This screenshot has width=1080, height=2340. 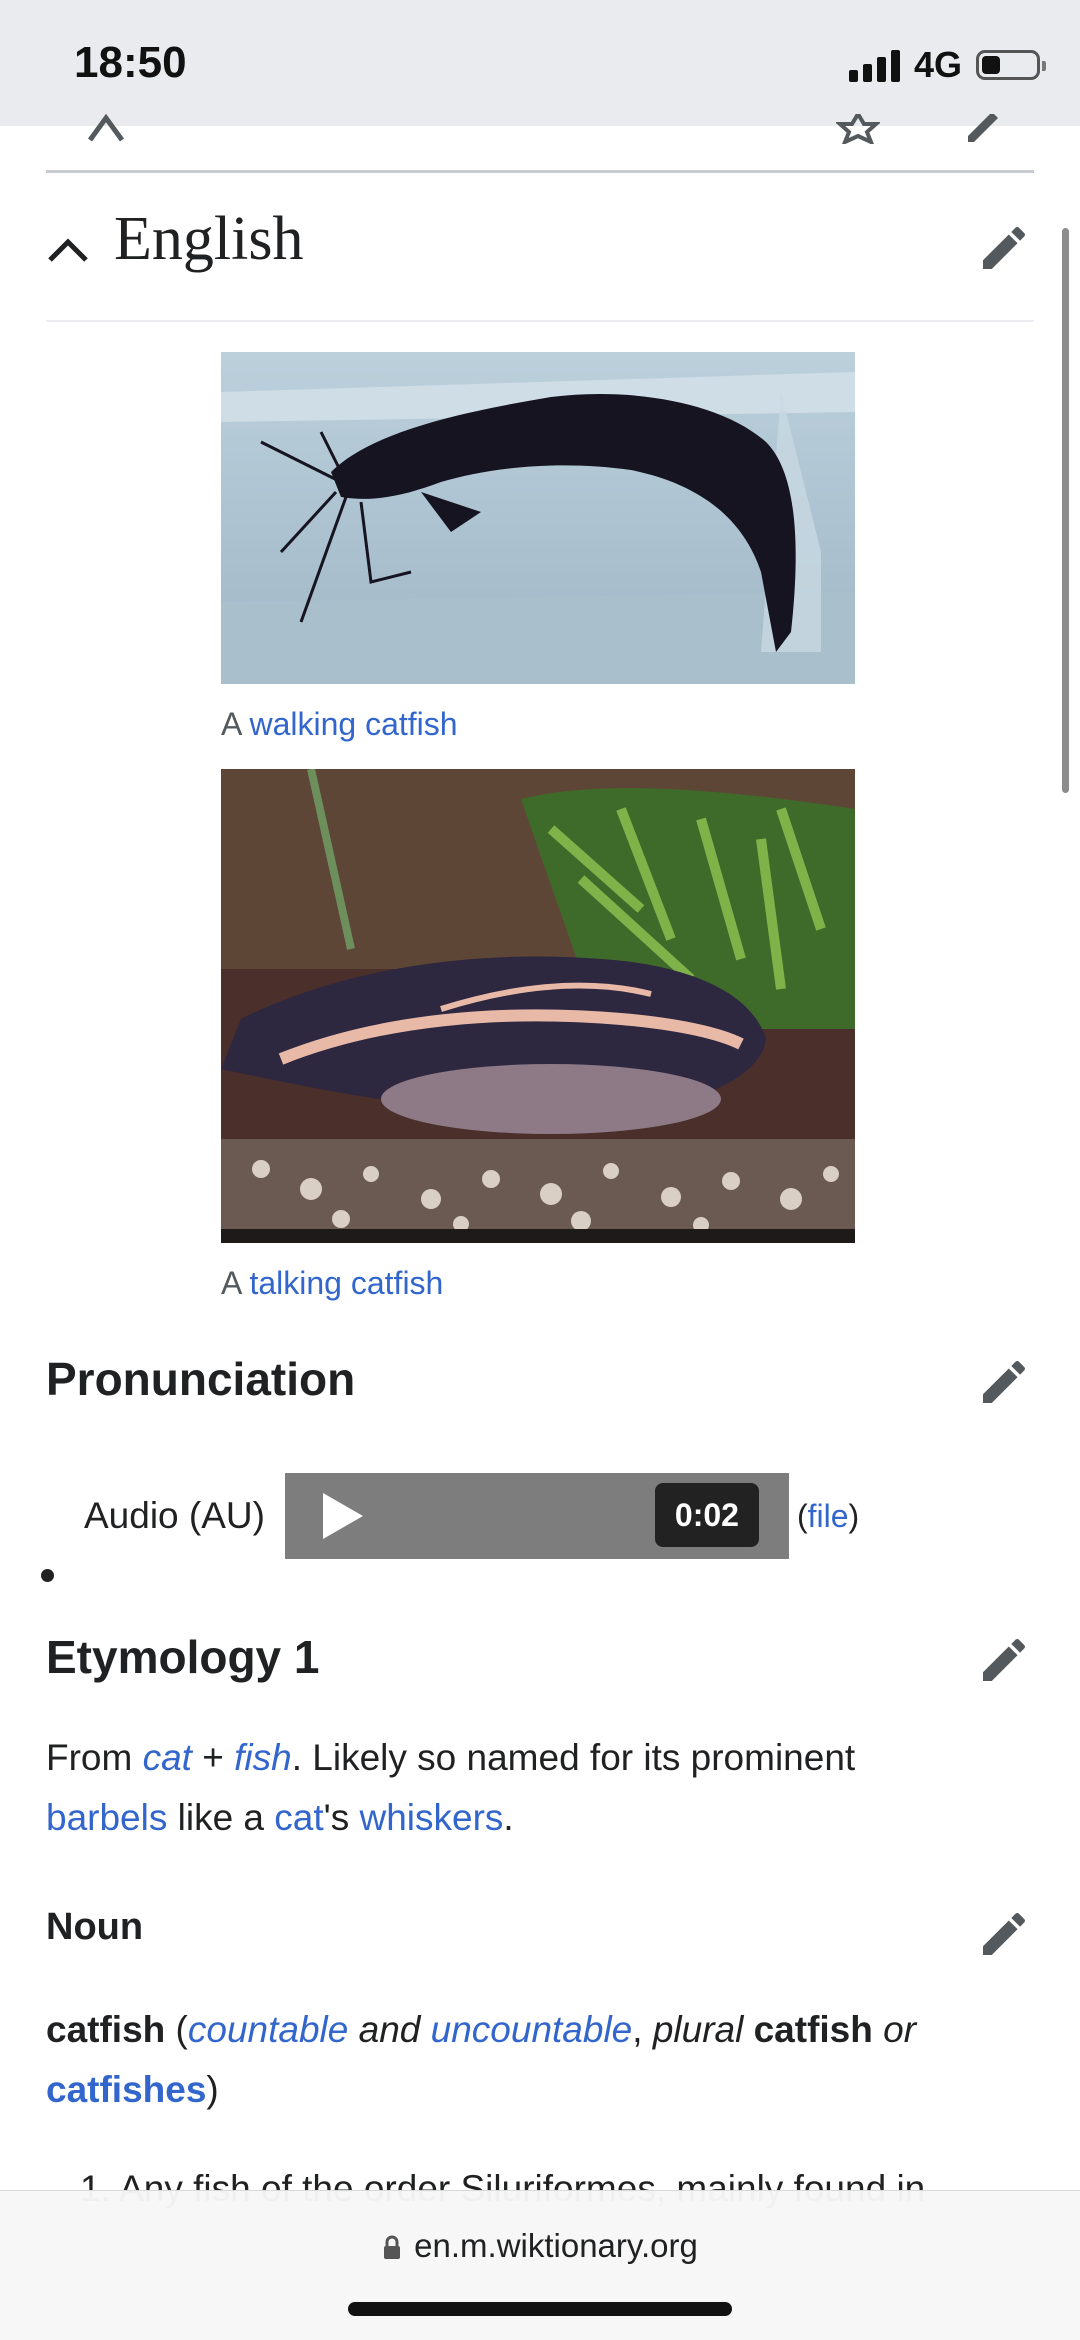 I want to click on figure-talking-catfish: A talking catfish, so click(x=538, y=1035).